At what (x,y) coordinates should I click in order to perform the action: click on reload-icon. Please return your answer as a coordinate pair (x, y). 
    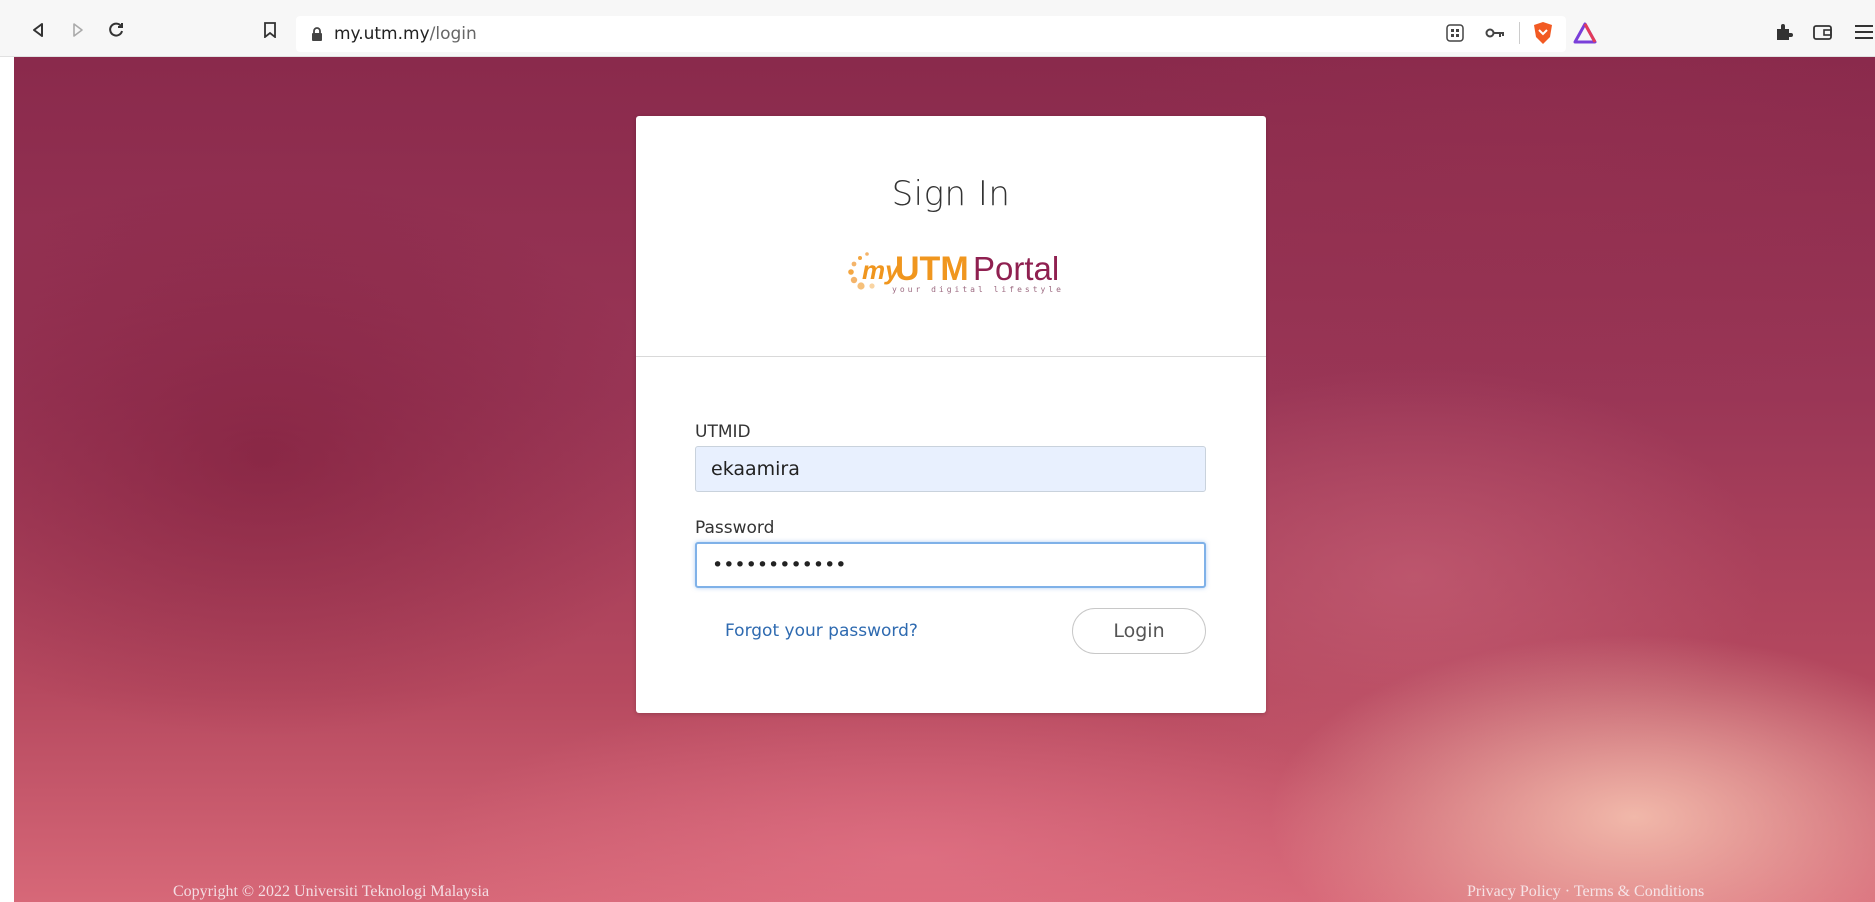
    Looking at the image, I should click on (116, 30).